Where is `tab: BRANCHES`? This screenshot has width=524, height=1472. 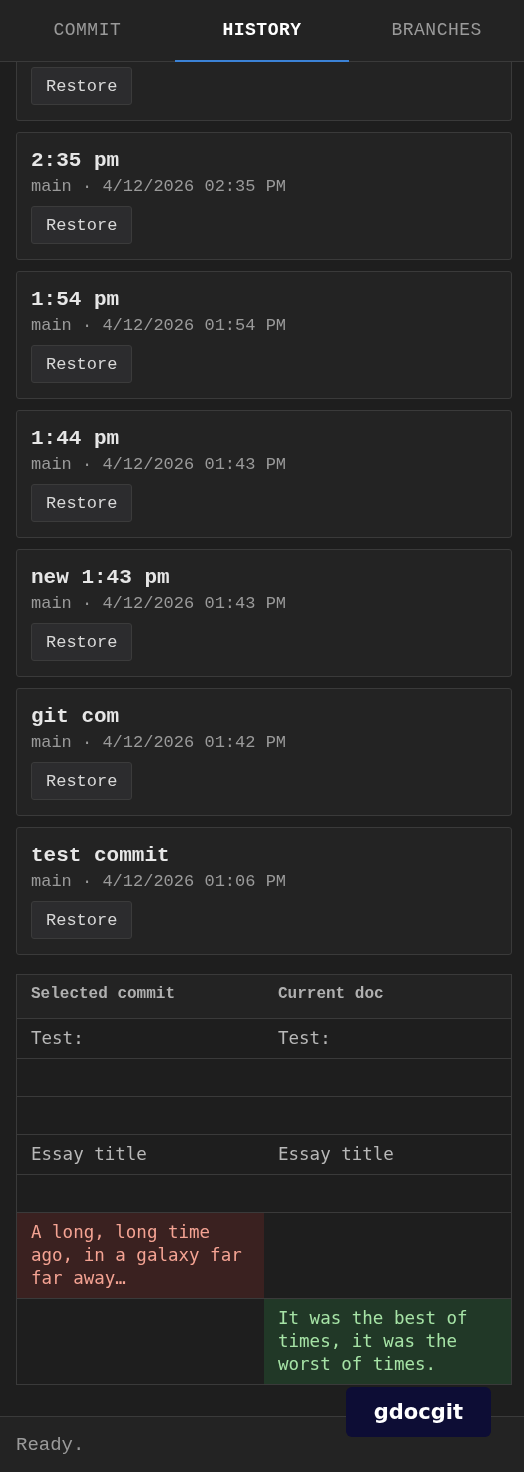 tab: BRANCHES is located at coordinates (436, 31).